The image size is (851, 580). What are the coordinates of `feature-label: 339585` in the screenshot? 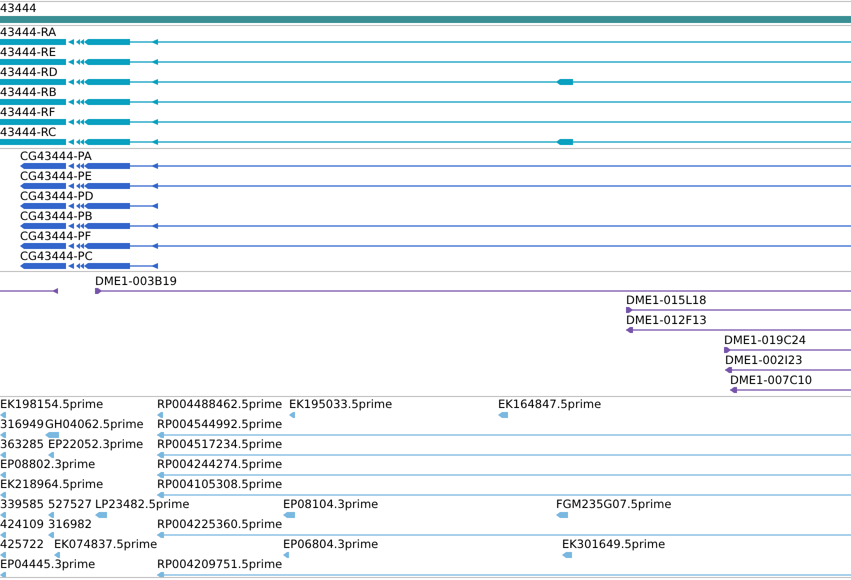 It's located at (22, 504).